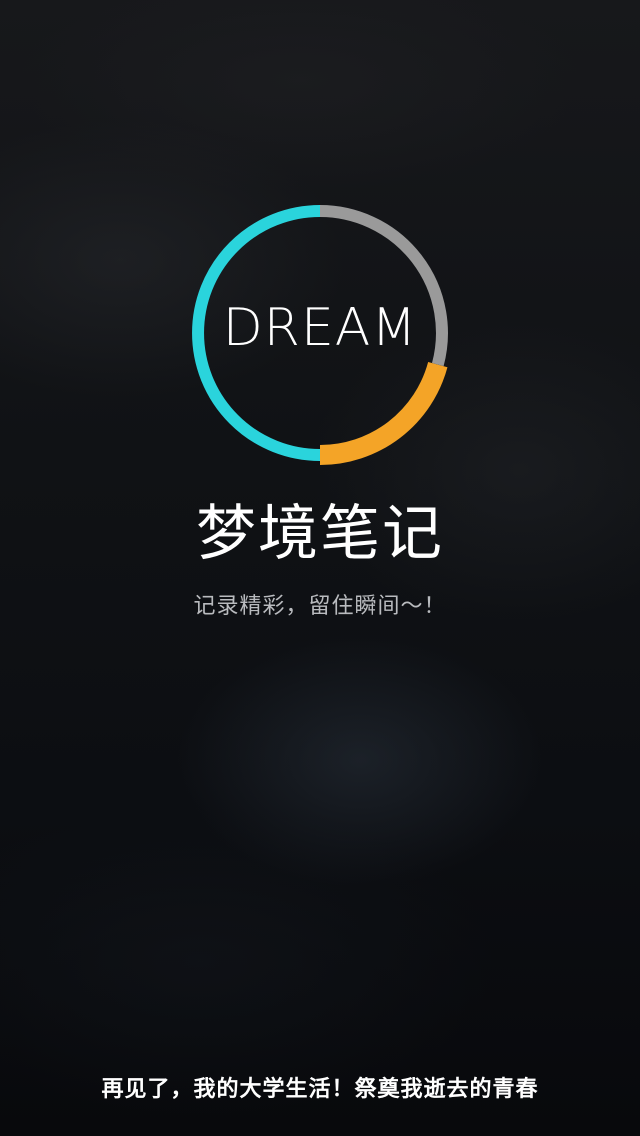 The width and height of the screenshot is (640, 1136). I want to click on footer-message: 再见了，我的大学生活！祭奠我逝去的青春, so click(320, 1089).